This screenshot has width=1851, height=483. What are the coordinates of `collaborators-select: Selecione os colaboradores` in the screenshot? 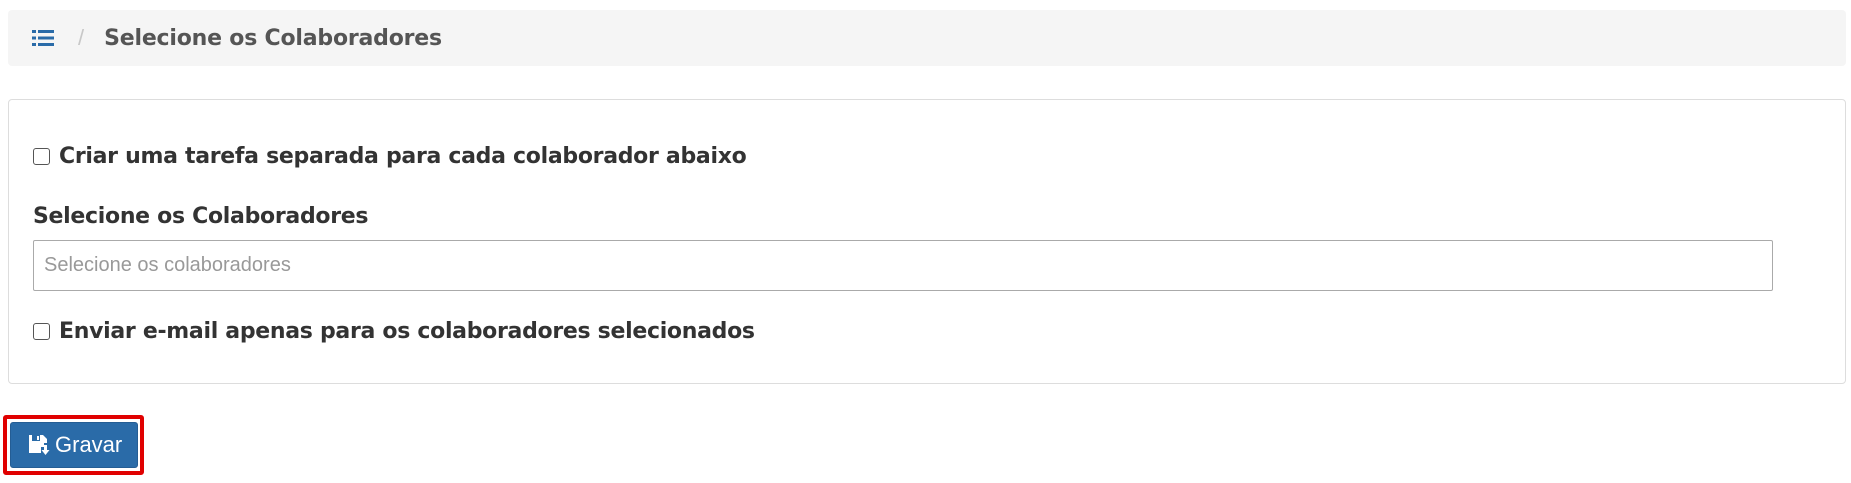 It's located at (903, 265).